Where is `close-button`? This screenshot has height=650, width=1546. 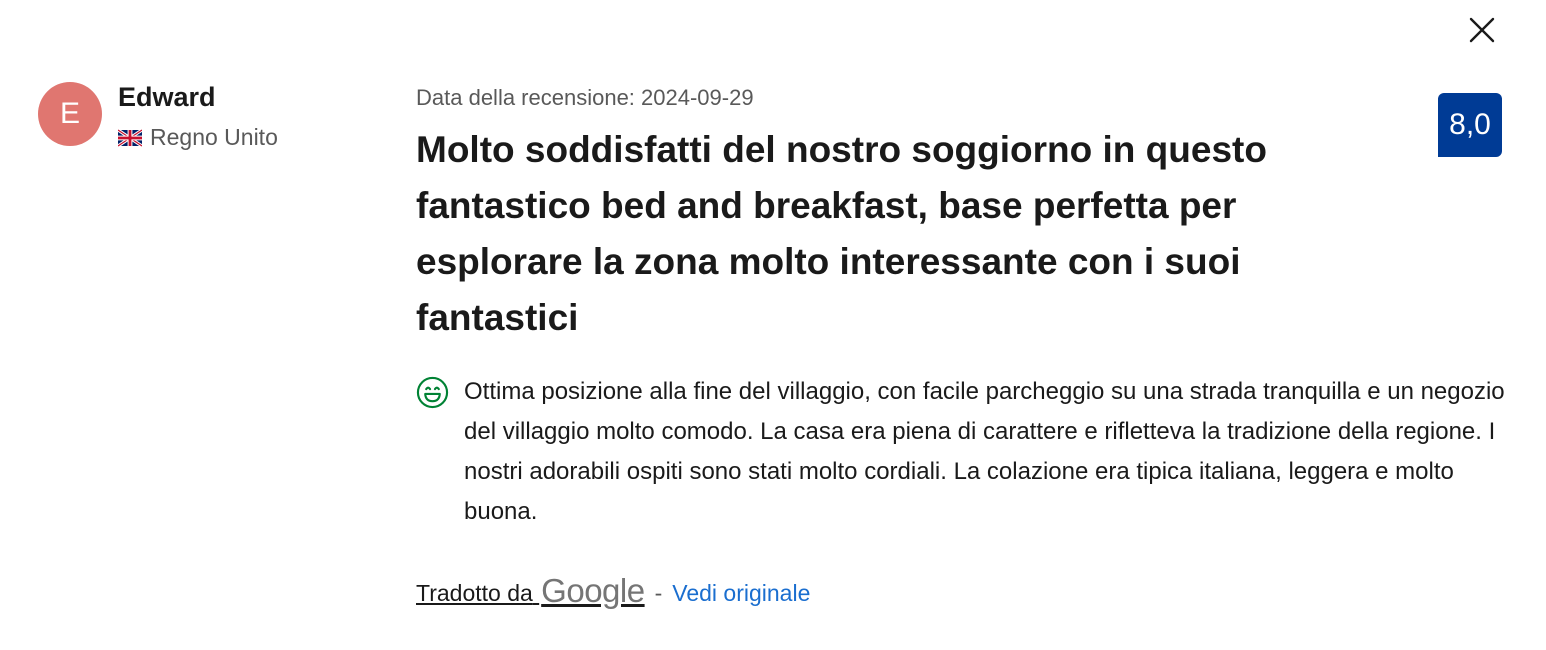 close-button is located at coordinates (1482, 30).